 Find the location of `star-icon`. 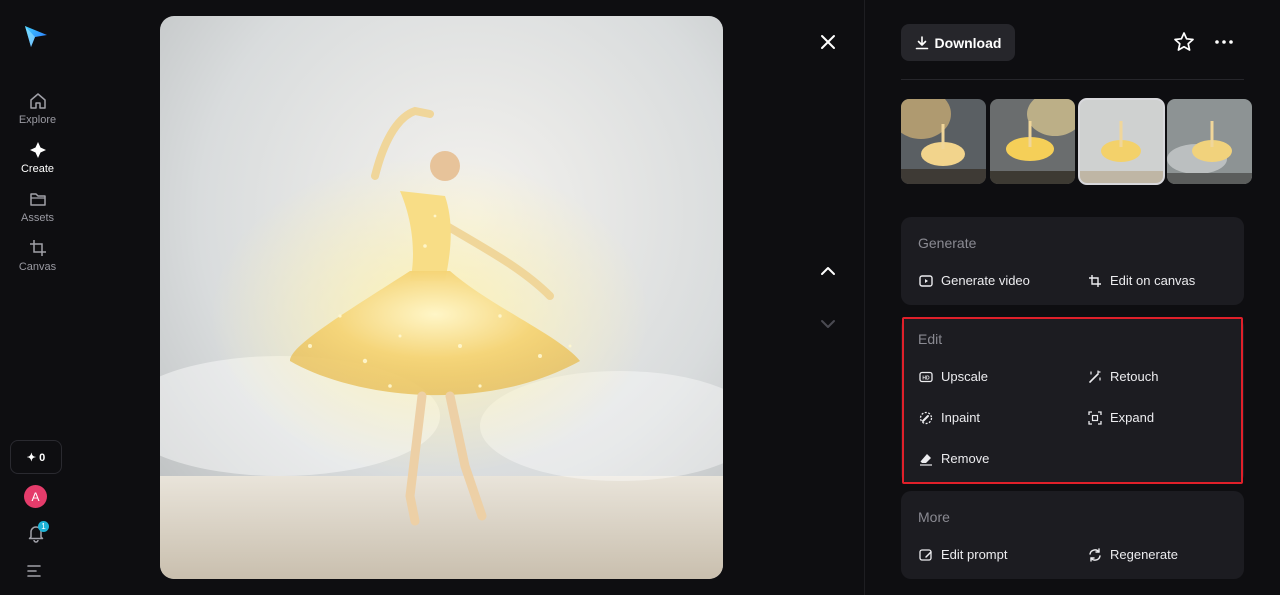

star-icon is located at coordinates (1184, 42).